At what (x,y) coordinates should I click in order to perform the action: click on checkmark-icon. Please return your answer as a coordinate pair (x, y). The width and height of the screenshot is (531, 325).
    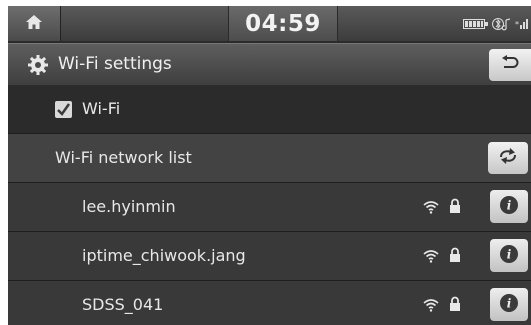
    Looking at the image, I should click on (64, 109).